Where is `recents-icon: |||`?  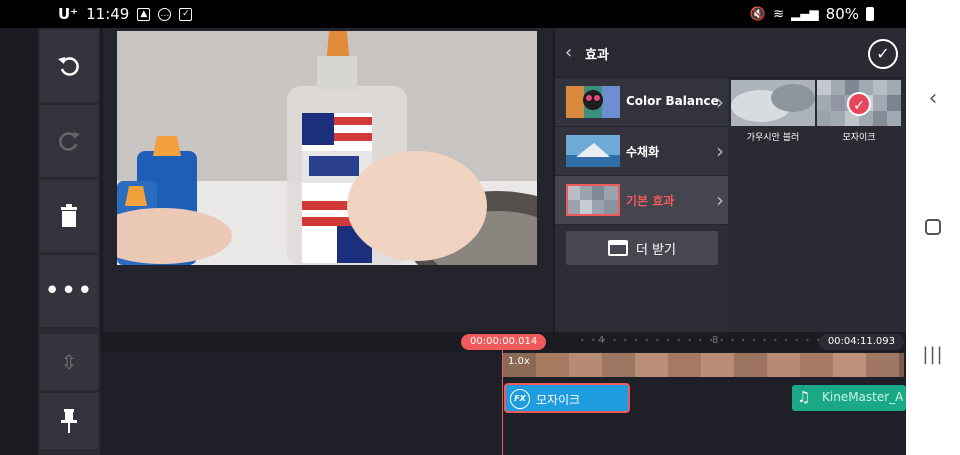
recents-icon: ||| is located at coordinates (933, 354).